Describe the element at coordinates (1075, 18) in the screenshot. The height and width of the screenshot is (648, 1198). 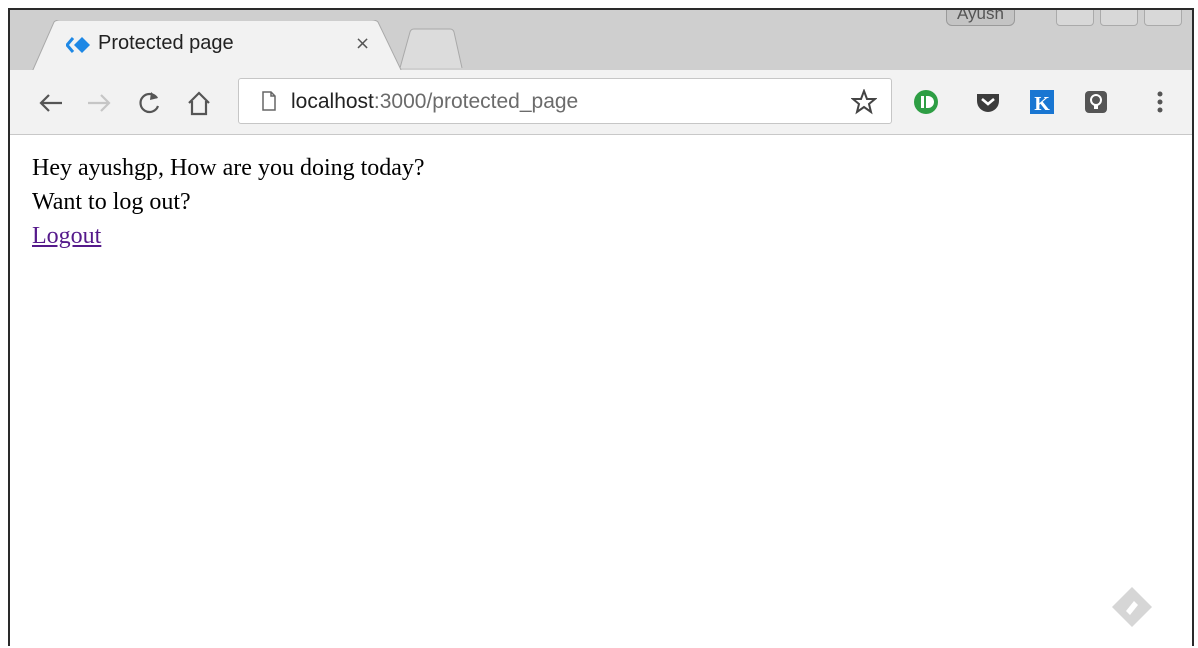
I see `minimize-button` at that location.